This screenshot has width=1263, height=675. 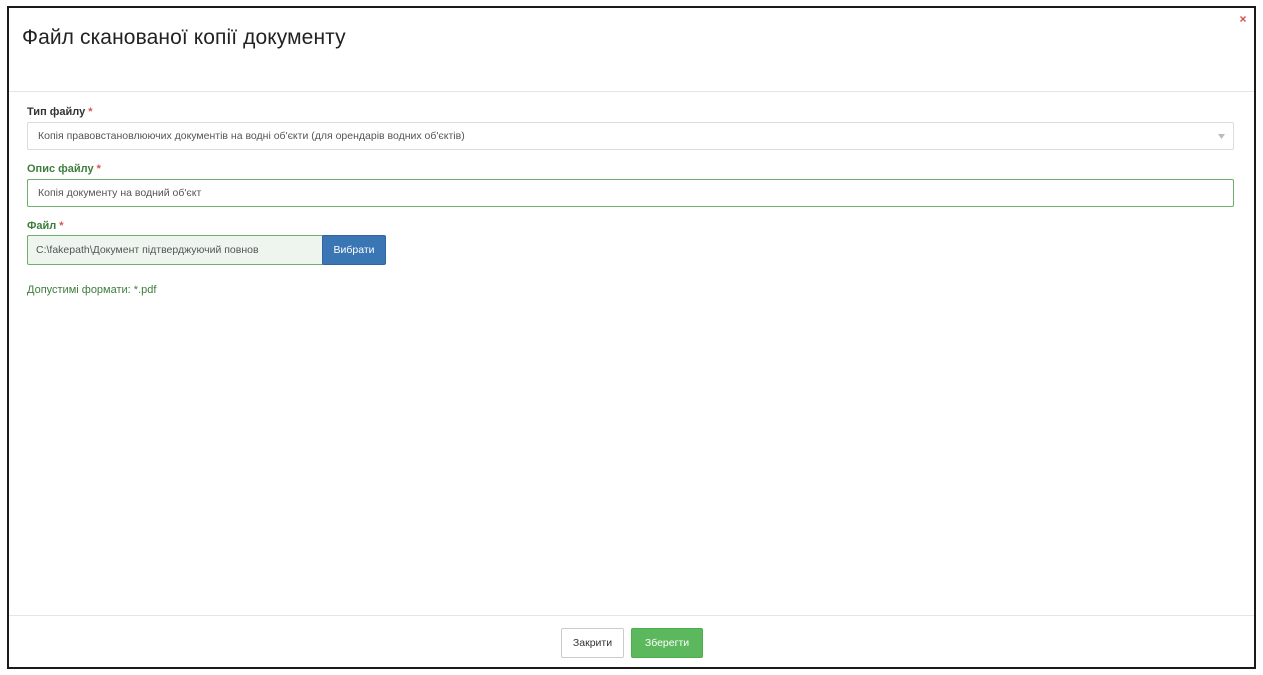 What do you see at coordinates (667, 643) in the screenshot?
I see `save-button: Зберегти` at bounding box center [667, 643].